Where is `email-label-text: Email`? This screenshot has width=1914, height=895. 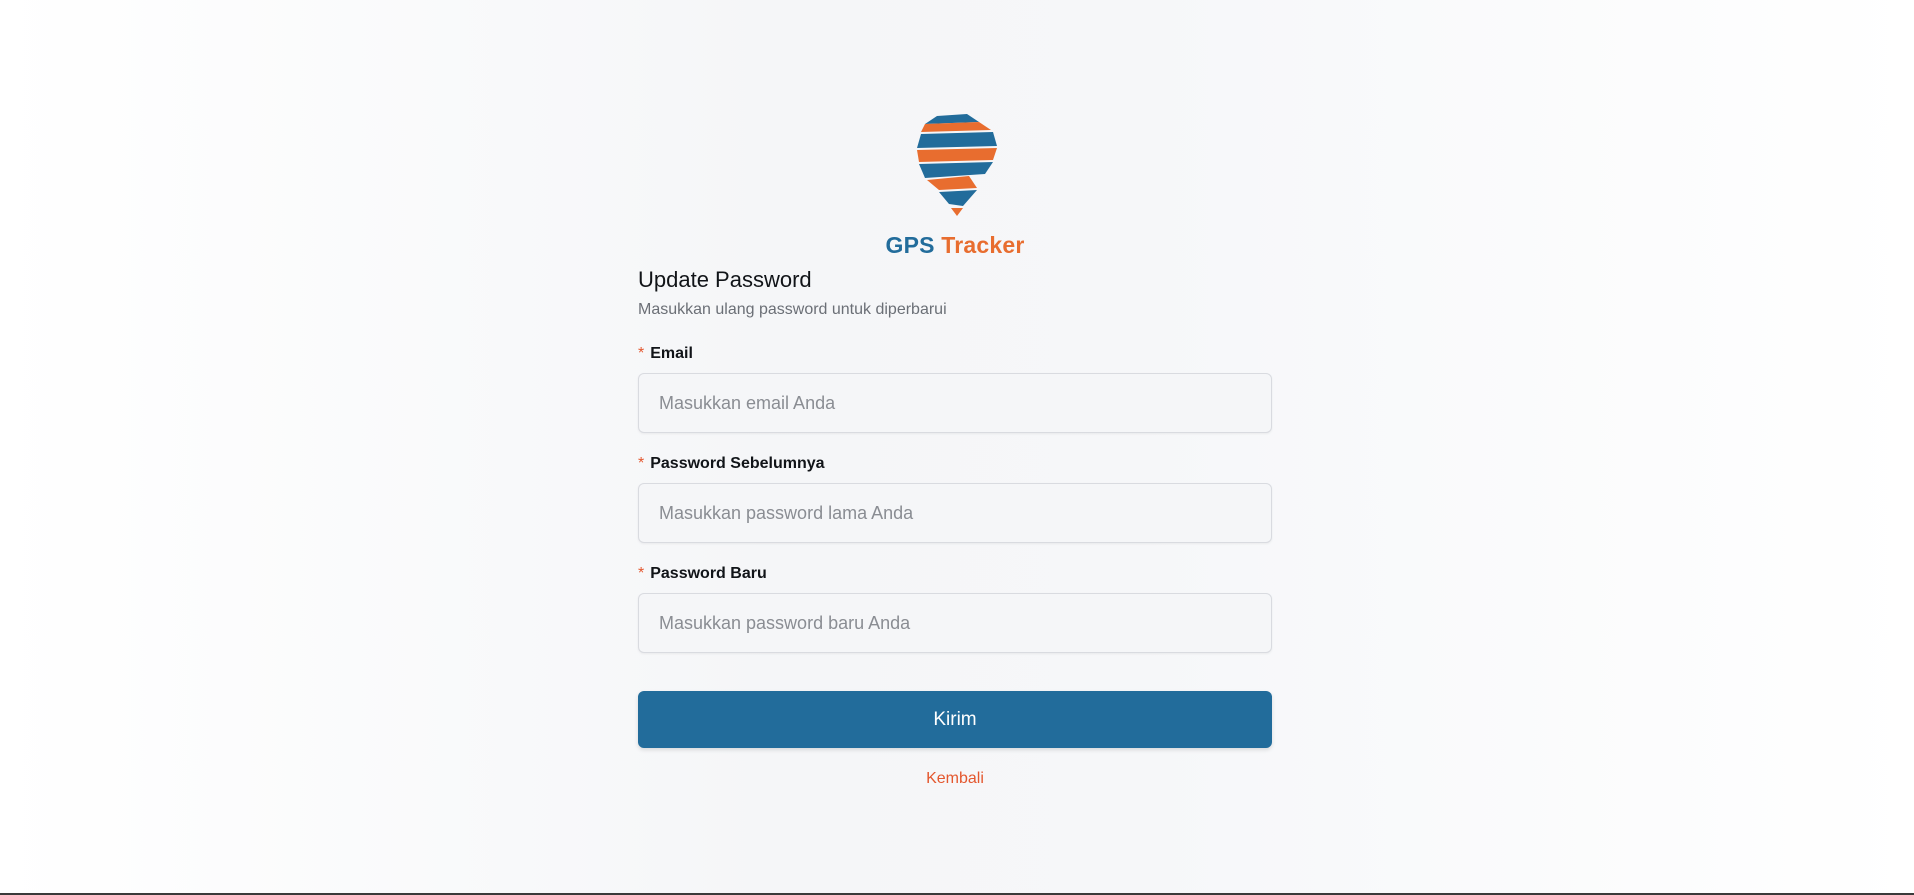
email-label-text: Email is located at coordinates (671, 353).